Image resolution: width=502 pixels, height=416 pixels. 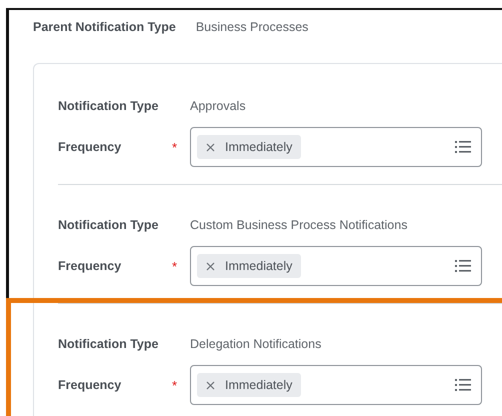 I want to click on field-value: Approvals, so click(x=218, y=106).